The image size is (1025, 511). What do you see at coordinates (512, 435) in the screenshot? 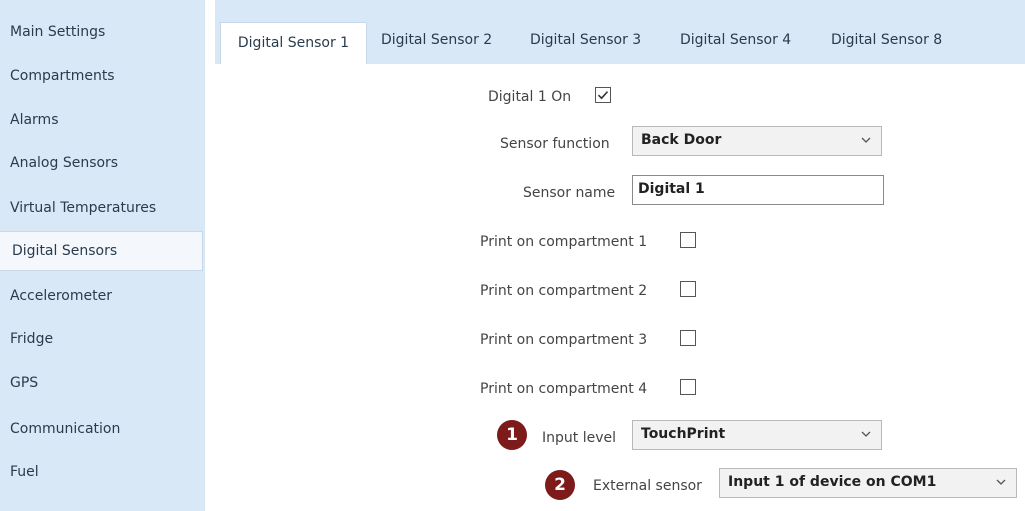
I see `callout-badge-1: 1` at bounding box center [512, 435].